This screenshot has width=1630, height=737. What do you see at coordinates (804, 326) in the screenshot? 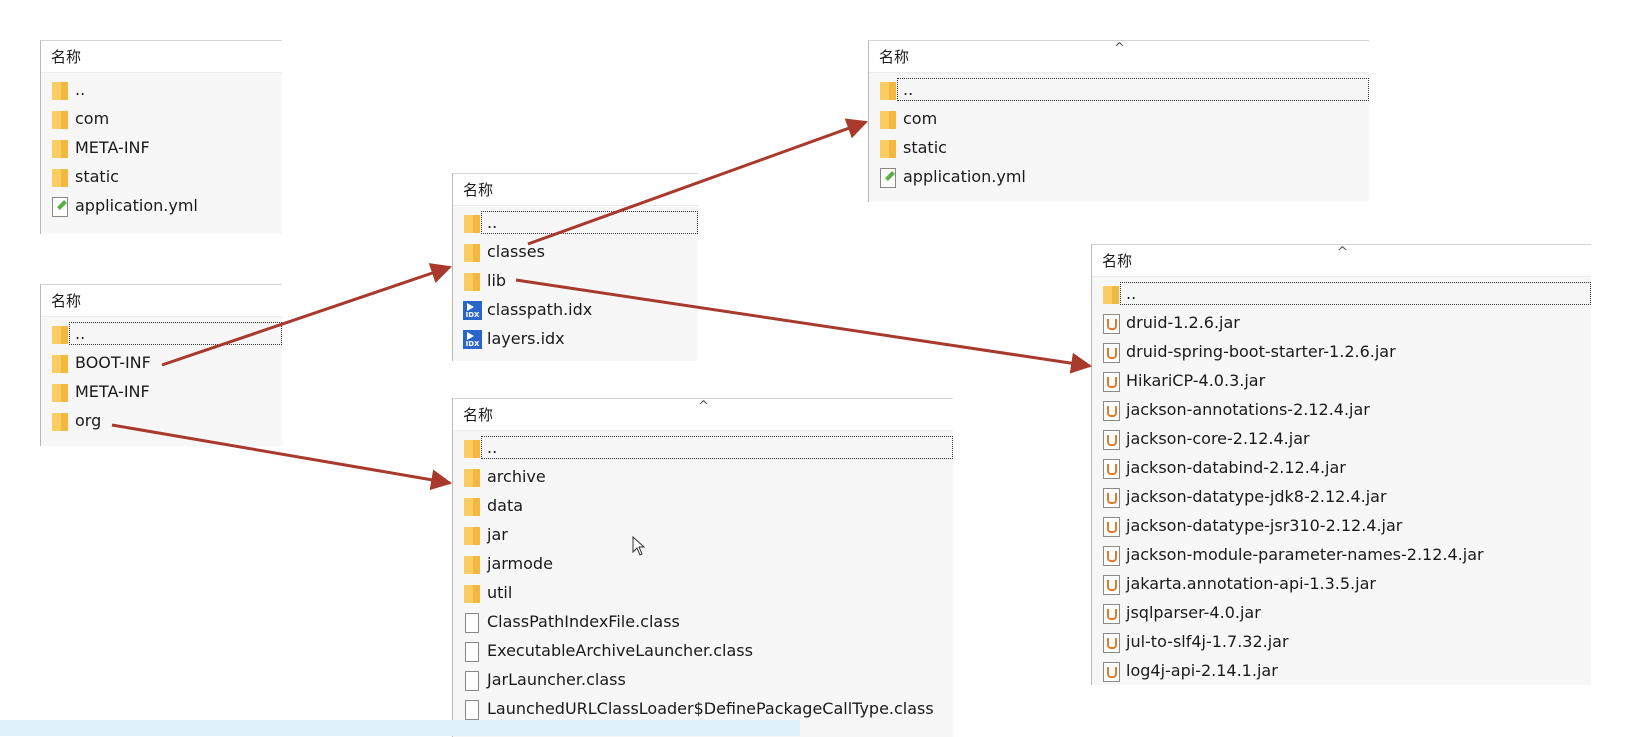
I see `arrow-lib-to-panel` at bounding box center [804, 326].